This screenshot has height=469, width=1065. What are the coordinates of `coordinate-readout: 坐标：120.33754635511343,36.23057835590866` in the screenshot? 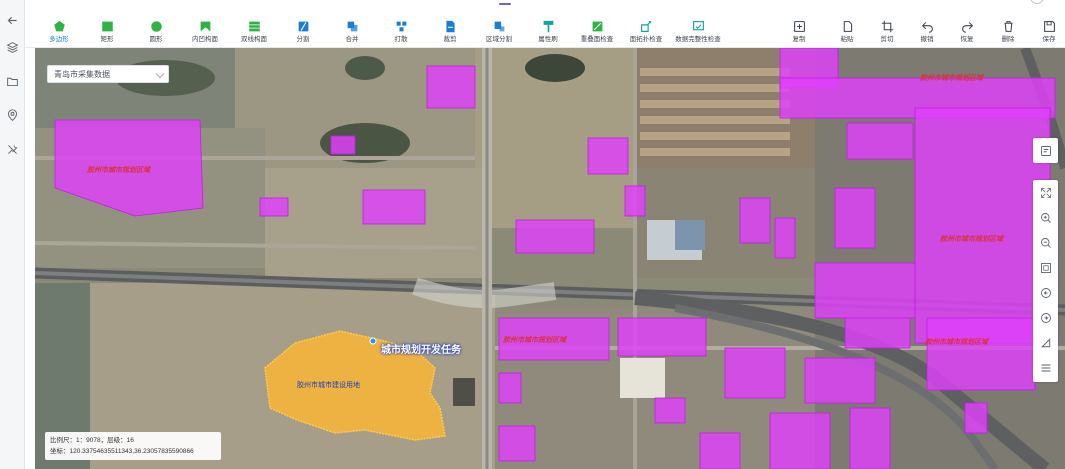 It's located at (122, 451).